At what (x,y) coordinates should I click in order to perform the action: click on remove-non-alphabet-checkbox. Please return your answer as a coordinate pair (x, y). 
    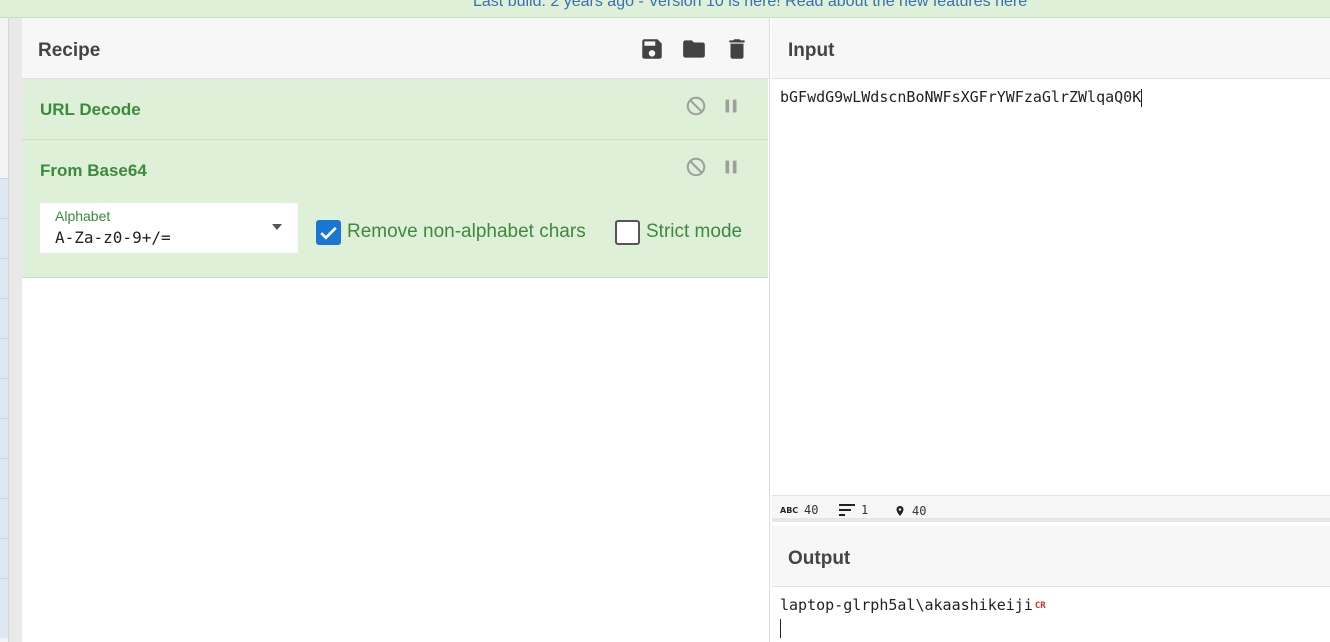
    Looking at the image, I should click on (328, 232).